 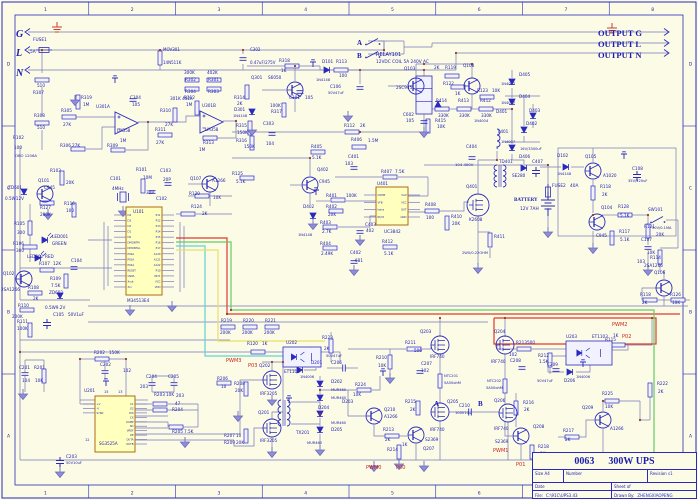 I want to click on component-label: C204, so click(x=151, y=376).